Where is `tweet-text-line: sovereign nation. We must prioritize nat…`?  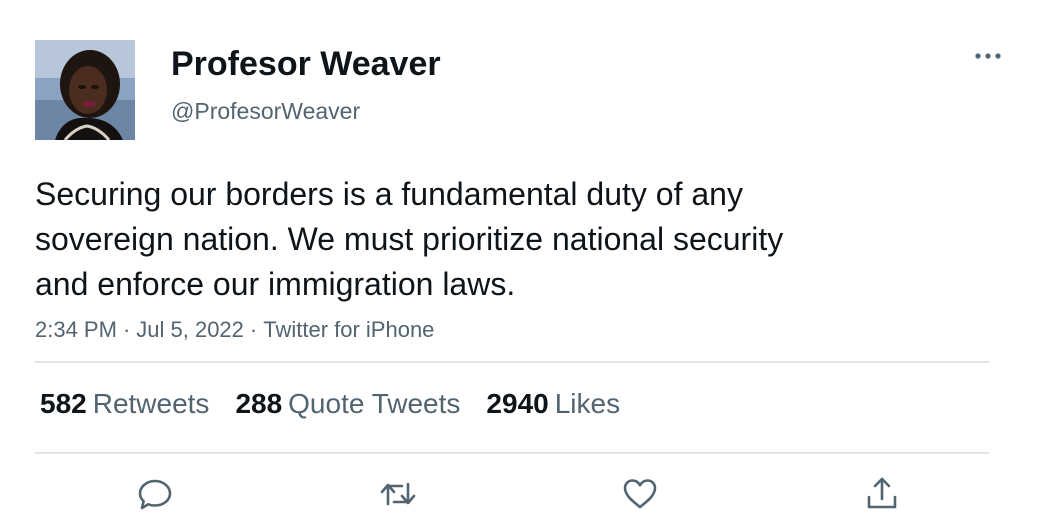
tweet-text-line: sovereign nation. We must prioritize nat… is located at coordinates (409, 239).